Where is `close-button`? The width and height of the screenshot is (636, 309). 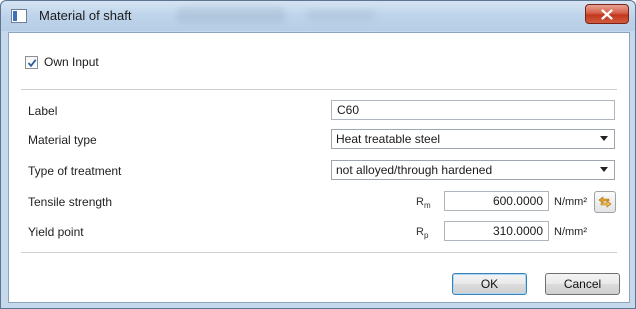
close-button is located at coordinates (607, 14).